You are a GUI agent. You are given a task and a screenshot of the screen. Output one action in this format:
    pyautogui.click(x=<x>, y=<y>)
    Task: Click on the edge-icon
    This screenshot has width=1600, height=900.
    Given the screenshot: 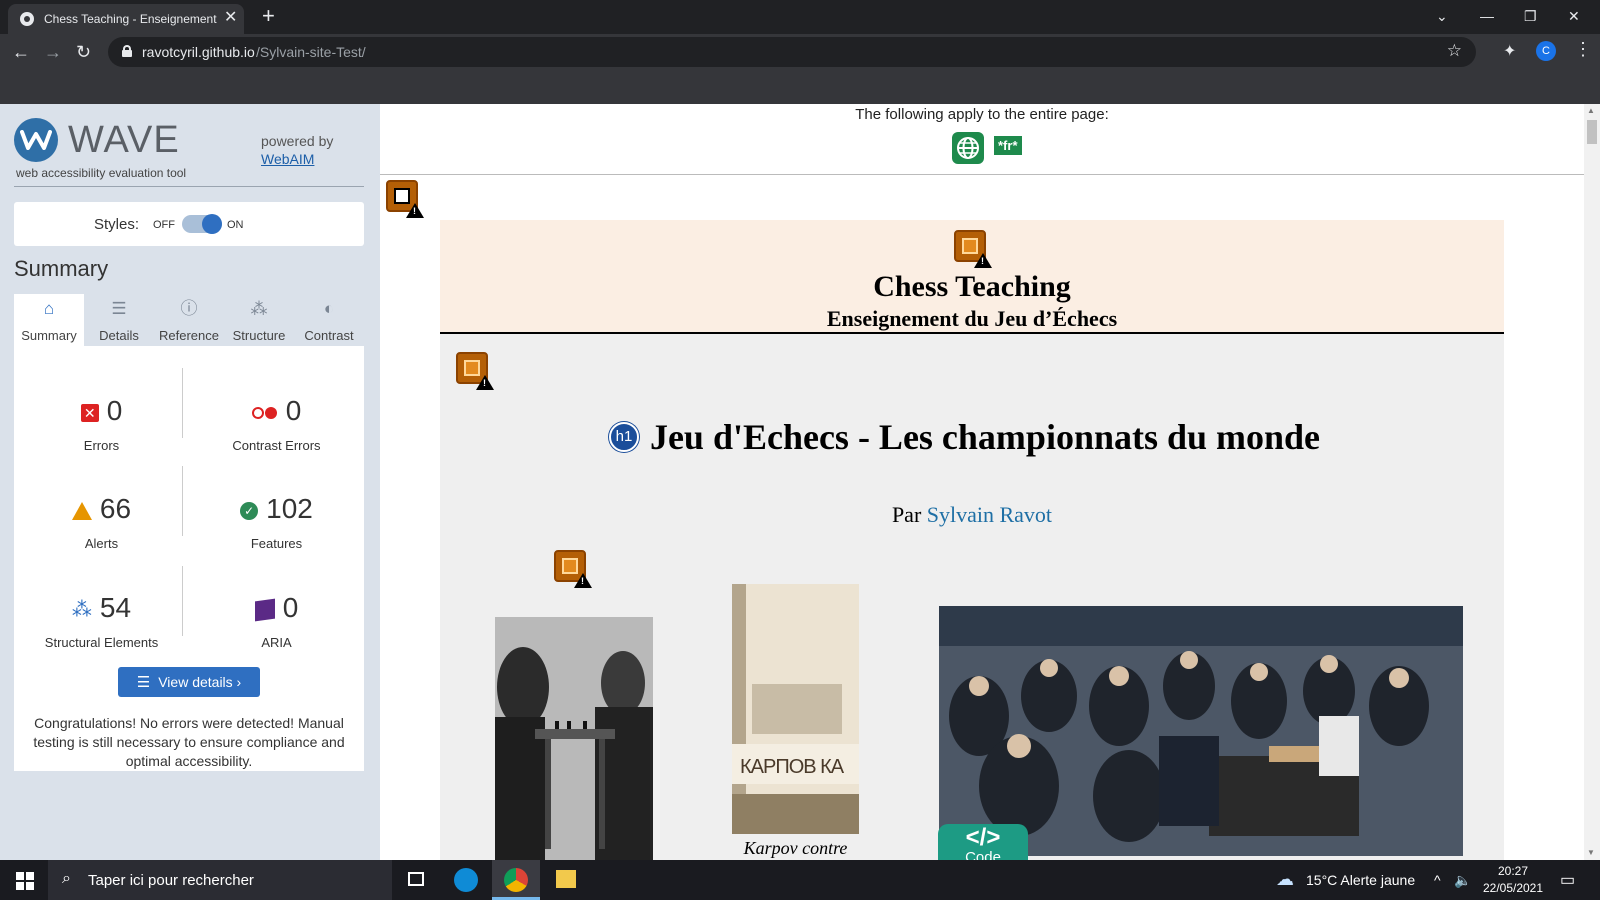 What is the action you would take?
    pyautogui.click(x=466, y=880)
    